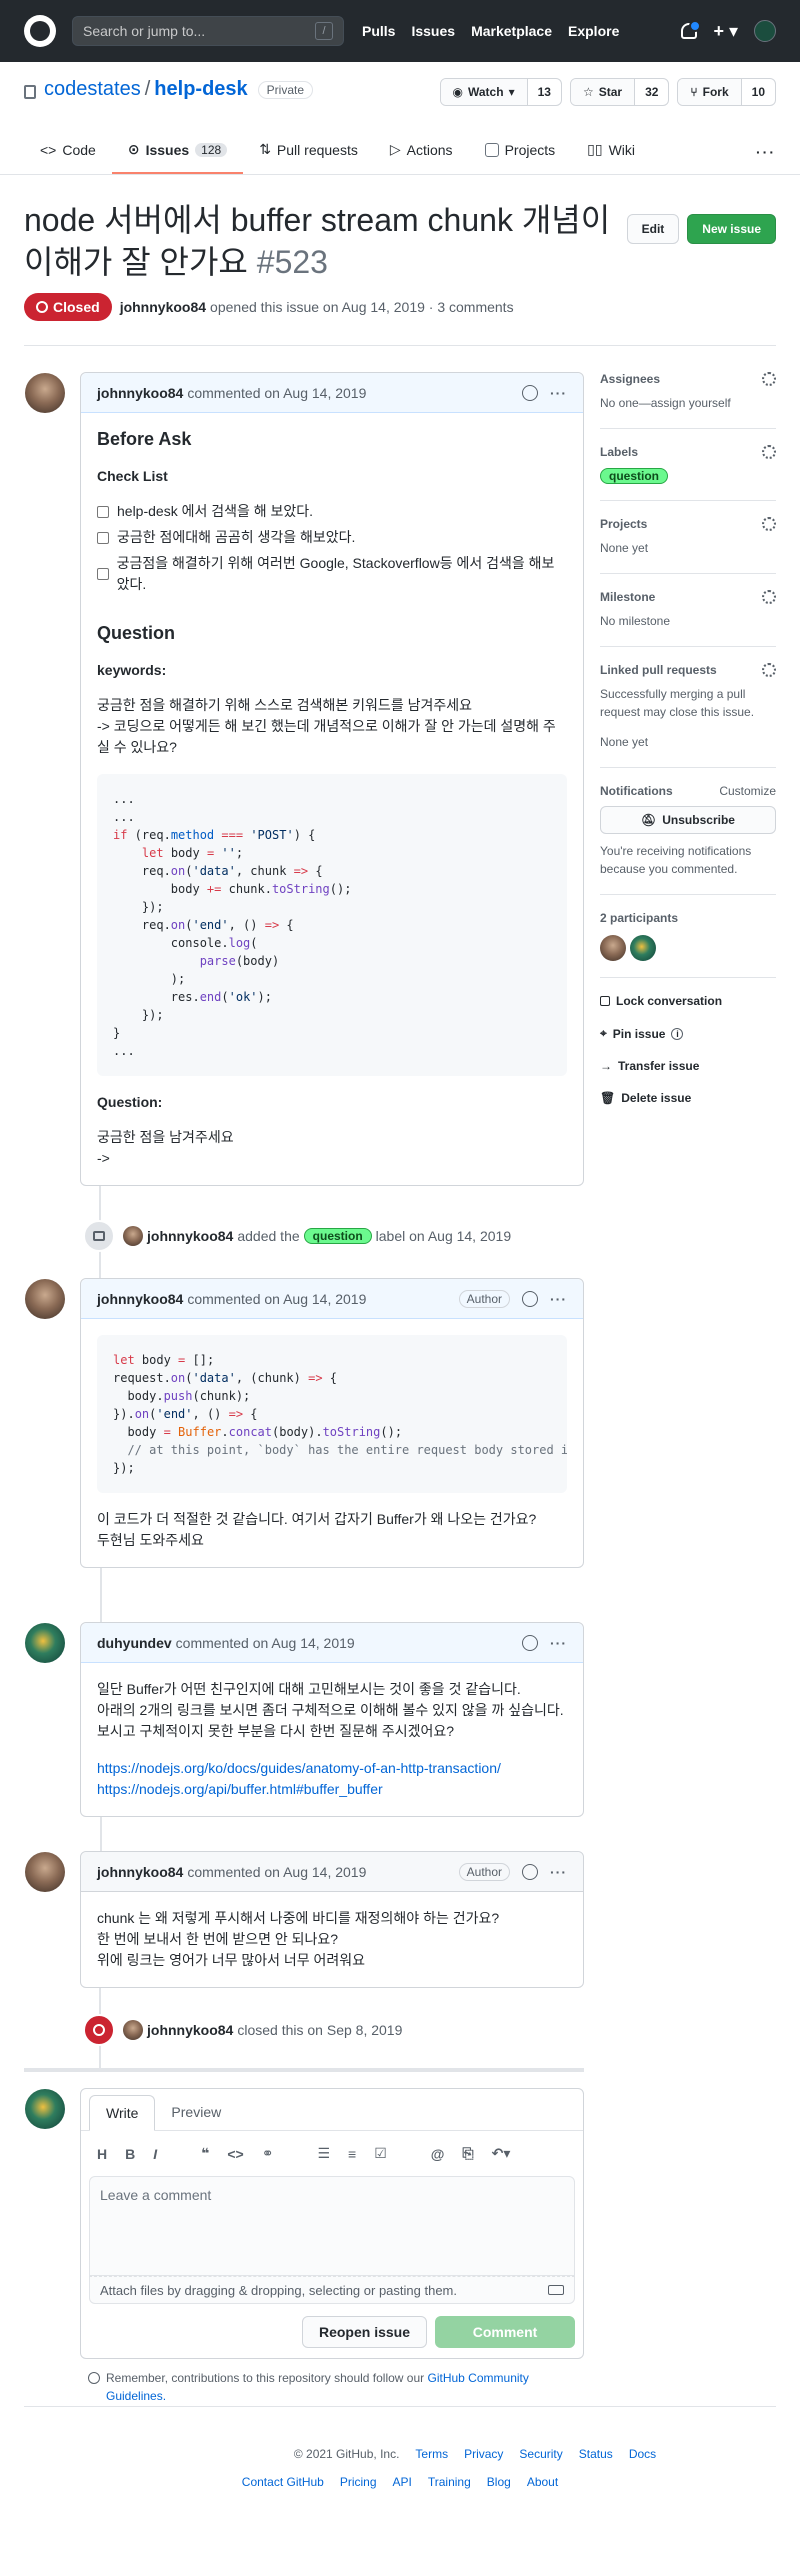  Describe the element at coordinates (596, 2454) in the screenshot. I see `footer-link: Status` at that location.